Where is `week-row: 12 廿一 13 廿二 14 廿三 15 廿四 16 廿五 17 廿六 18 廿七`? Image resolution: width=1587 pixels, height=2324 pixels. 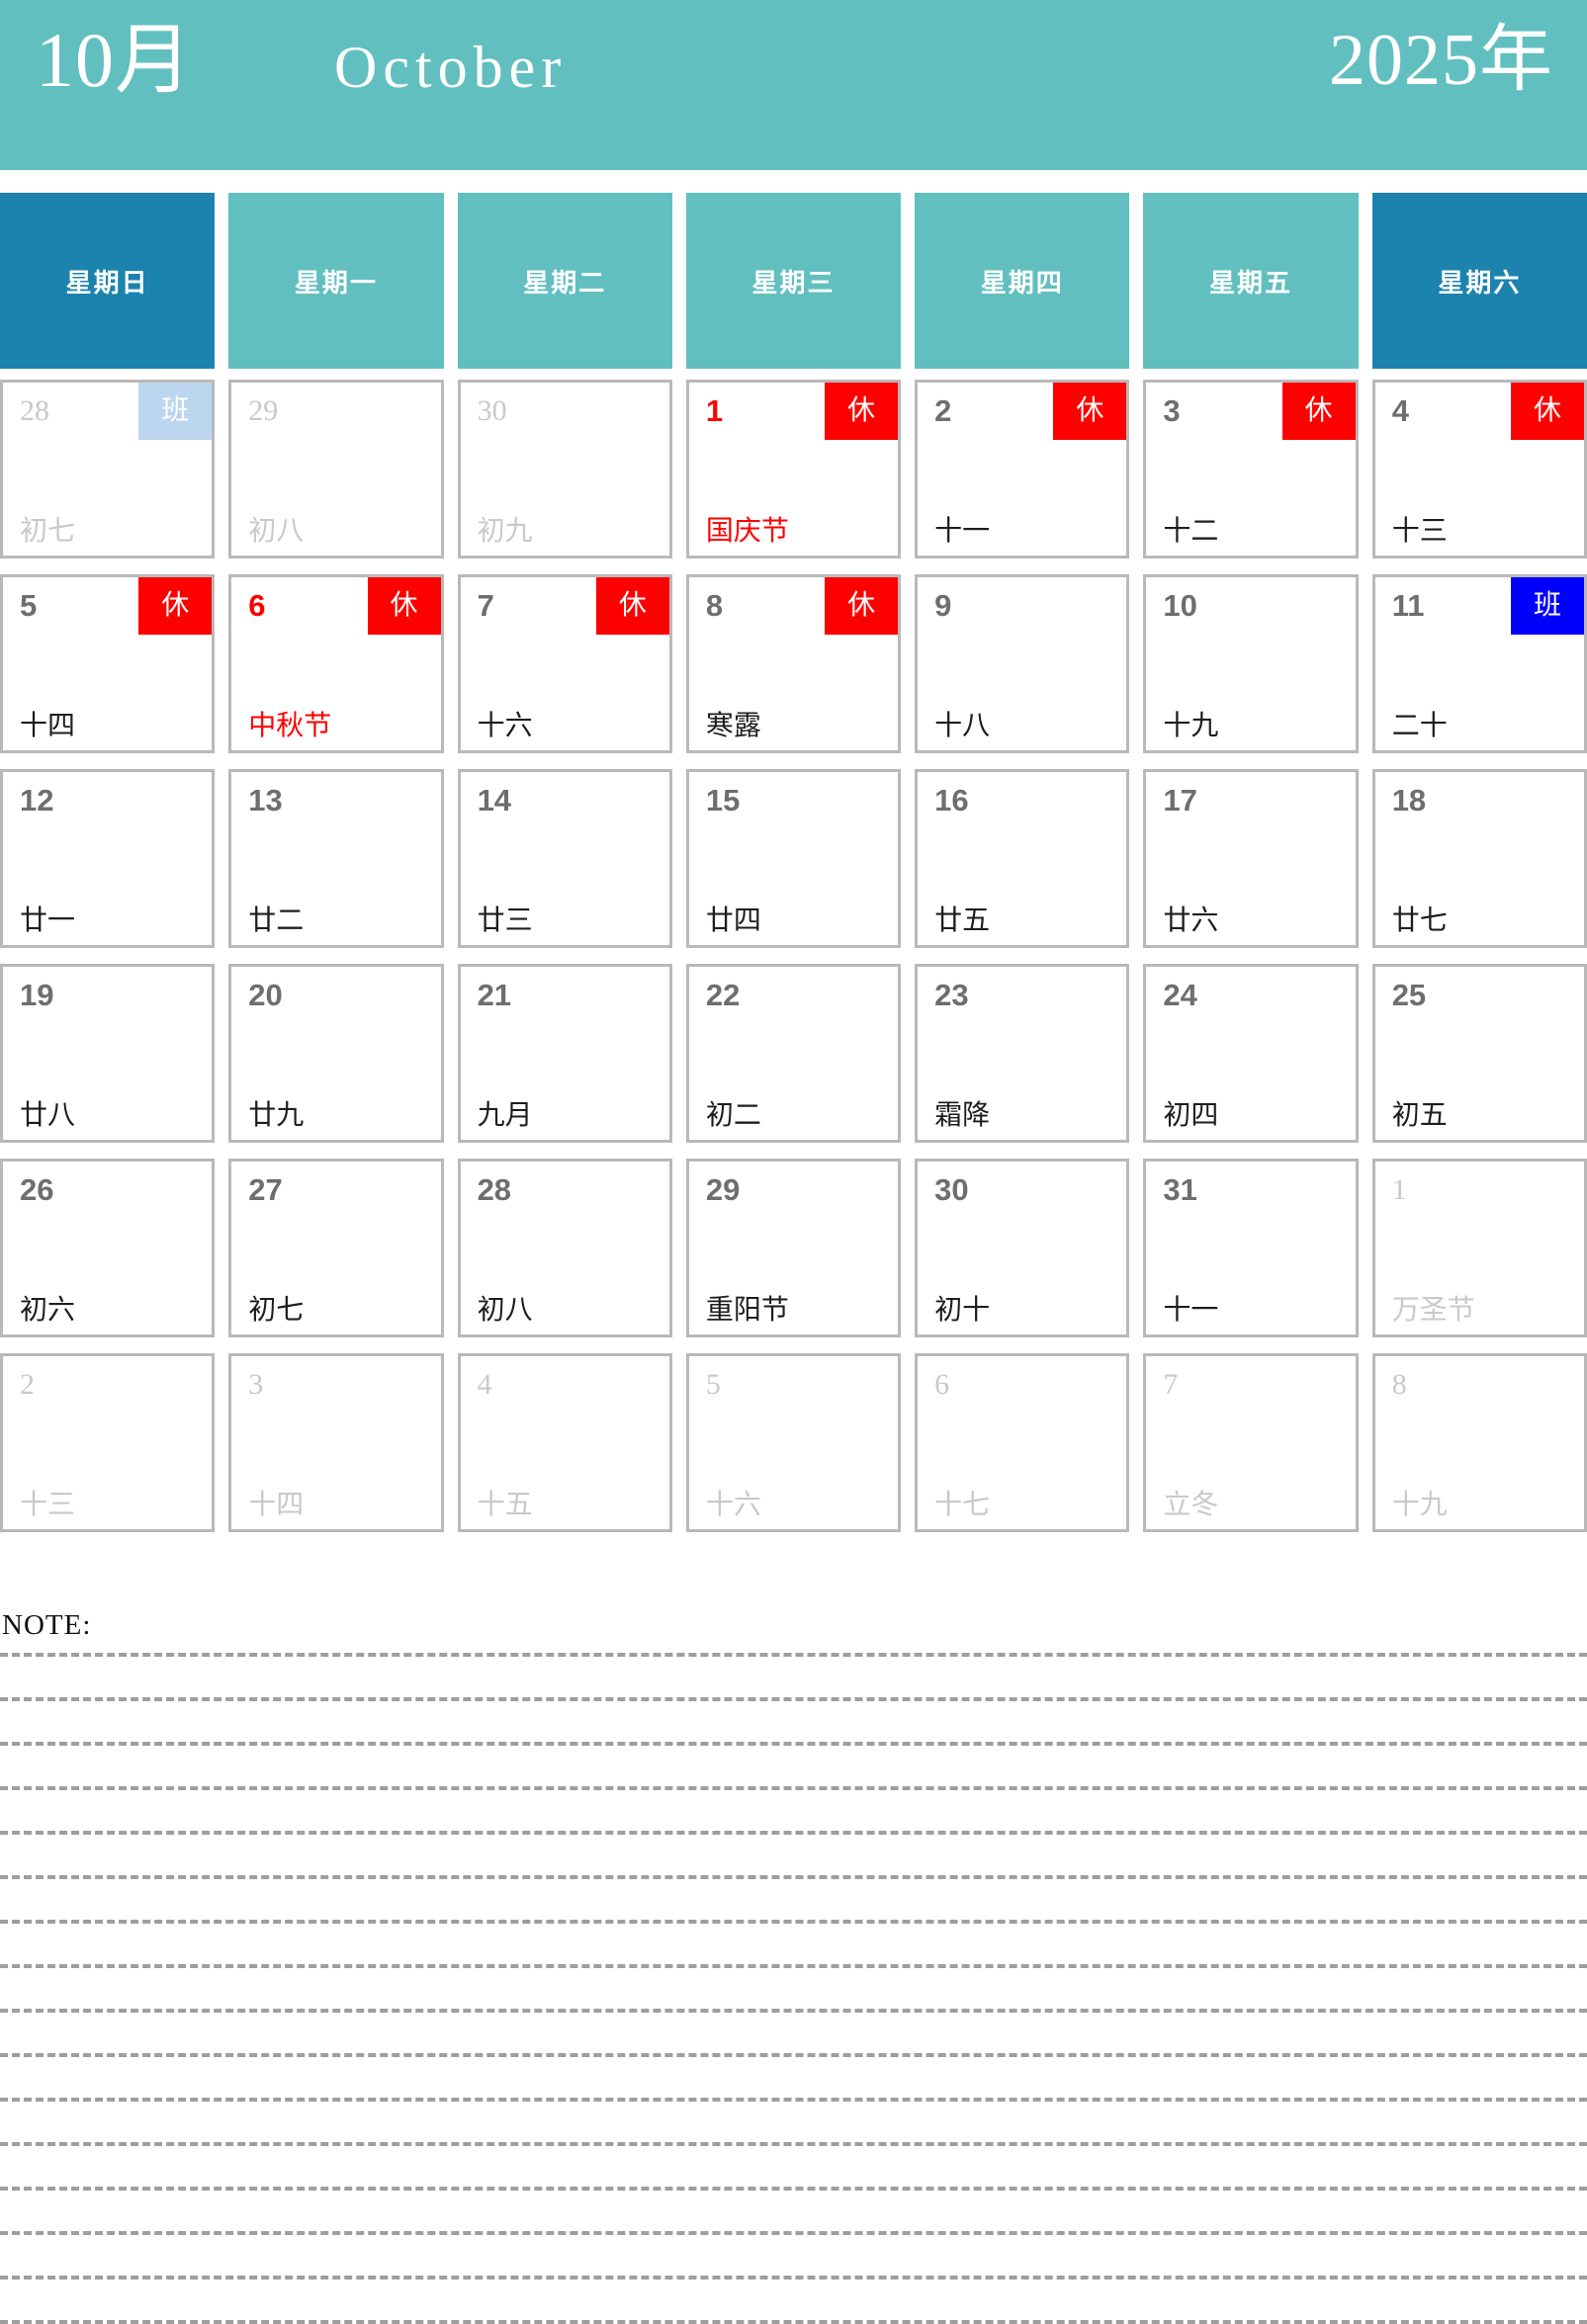
week-row: 12 廿一 13 廿二 14 廿三 15 廿四 16 廿五 17 廿六 18 廿七 is located at coordinates (794, 858).